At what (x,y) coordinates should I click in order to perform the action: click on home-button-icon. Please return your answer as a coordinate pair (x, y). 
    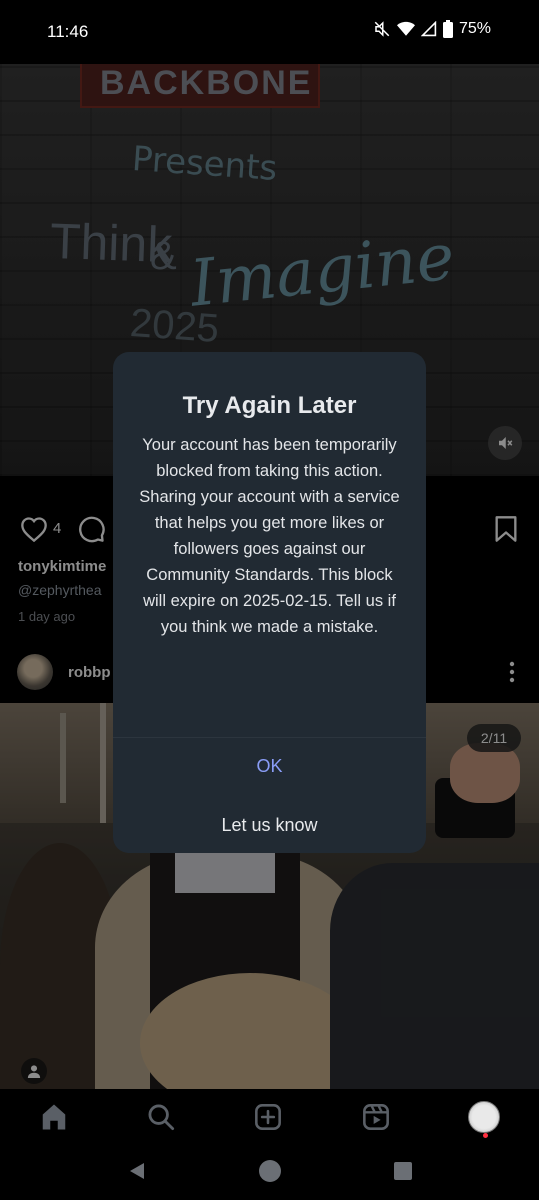
    Looking at the image, I should click on (270, 1171).